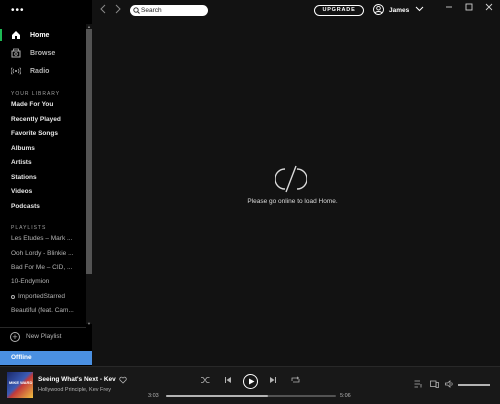 This screenshot has width=500, height=404. What do you see at coordinates (103, 10) in the screenshot?
I see `back-arrow-icon` at bounding box center [103, 10].